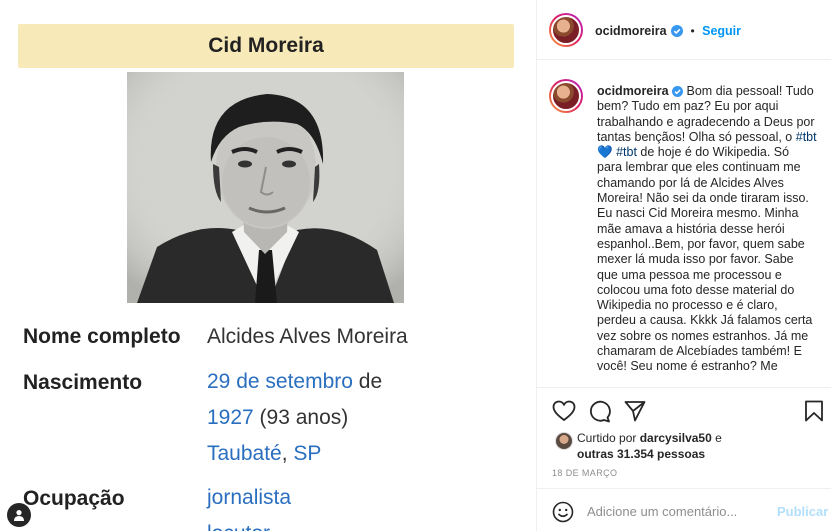 The width and height of the screenshot is (831, 531). What do you see at coordinates (676, 438) in the screenshot?
I see `liked-by-user-link: darcysilva50` at bounding box center [676, 438].